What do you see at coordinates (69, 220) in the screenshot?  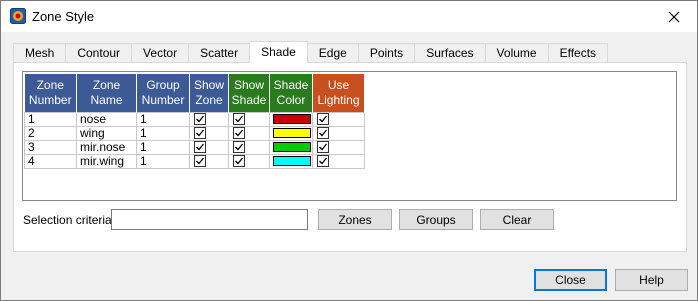 I see `selection-criteria-label: Selection criteria:` at bounding box center [69, 220].